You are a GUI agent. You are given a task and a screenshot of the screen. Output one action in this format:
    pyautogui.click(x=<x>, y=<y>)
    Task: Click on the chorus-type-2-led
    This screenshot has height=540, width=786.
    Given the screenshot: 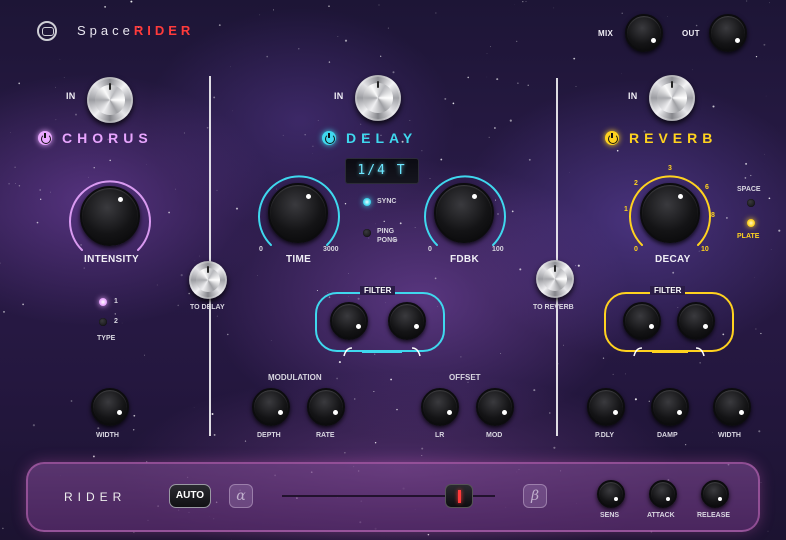 What is the action you would take?
    pyautogui.click(x=103, y=322)
    